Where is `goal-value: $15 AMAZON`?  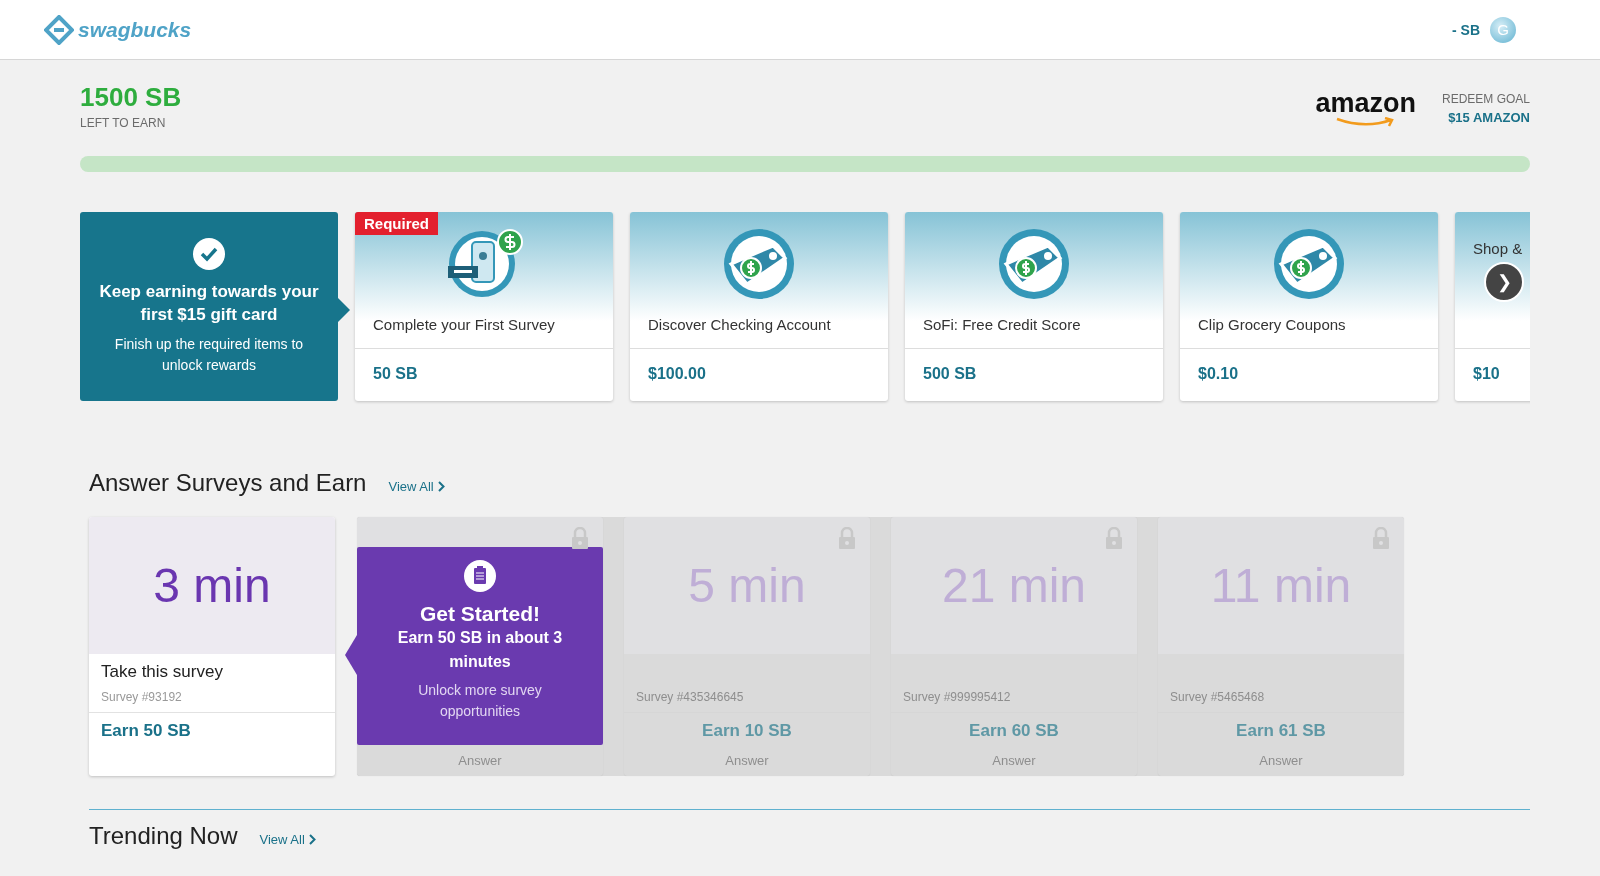
goal-value: $15 AMAZON is located at coordinates (1489, 117).